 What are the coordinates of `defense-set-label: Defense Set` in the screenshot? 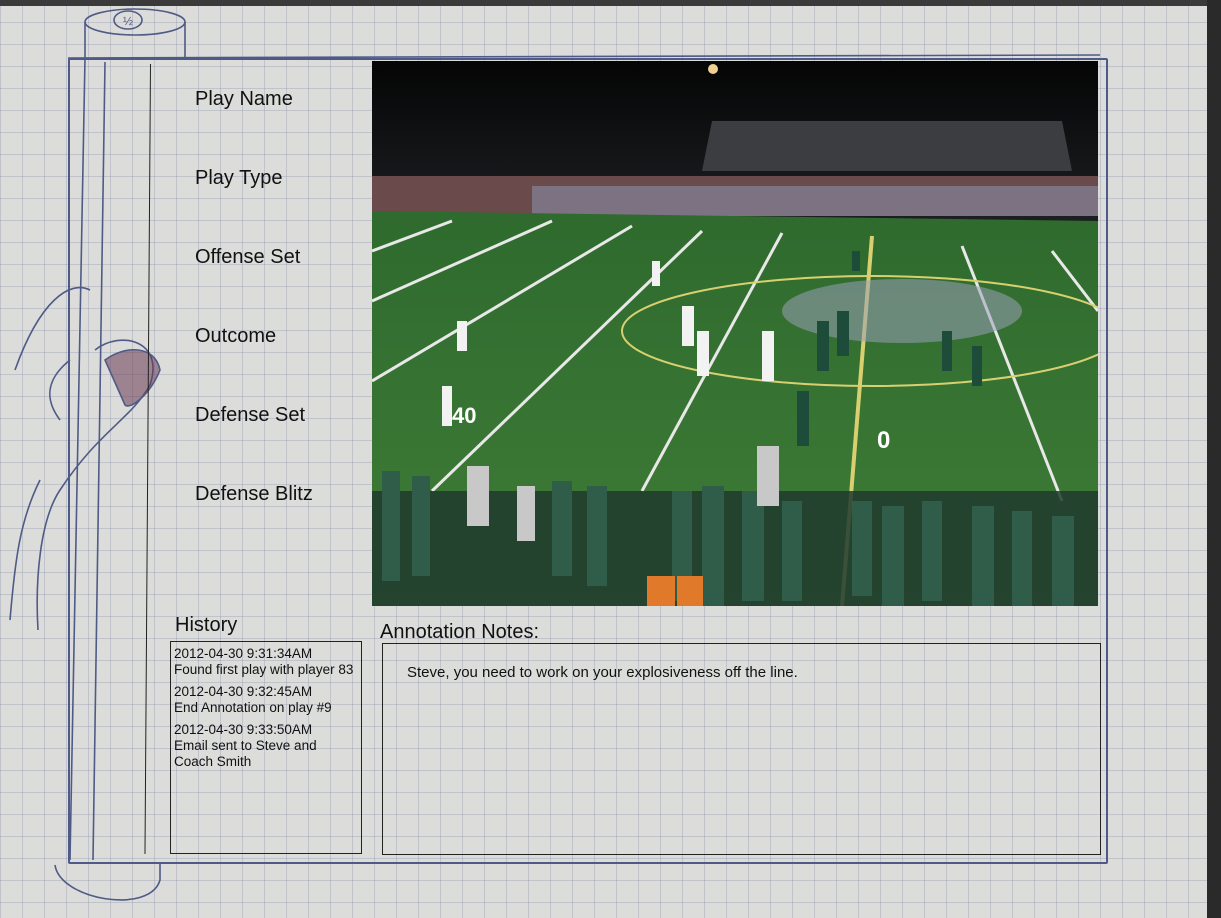 It's located at (250, 415).